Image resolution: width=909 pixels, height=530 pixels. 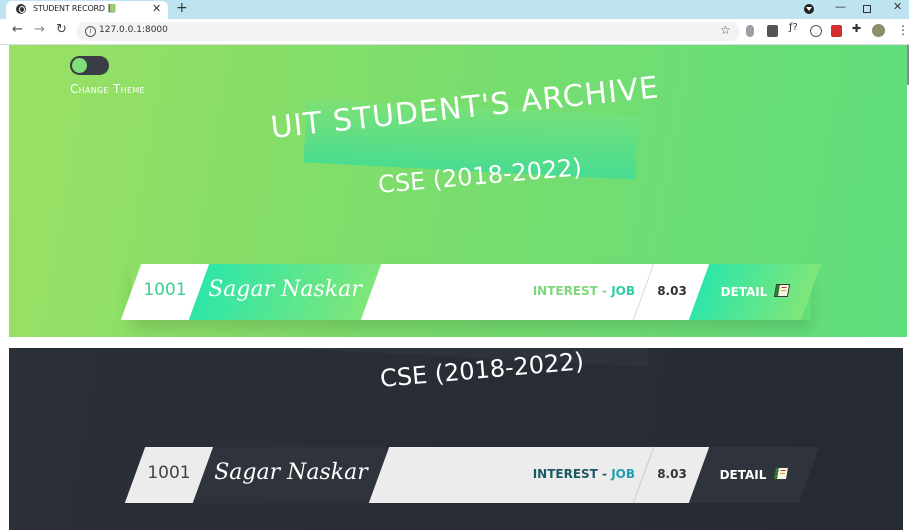 I want to click on reload-button: ↻, so click(x=61, y=29).